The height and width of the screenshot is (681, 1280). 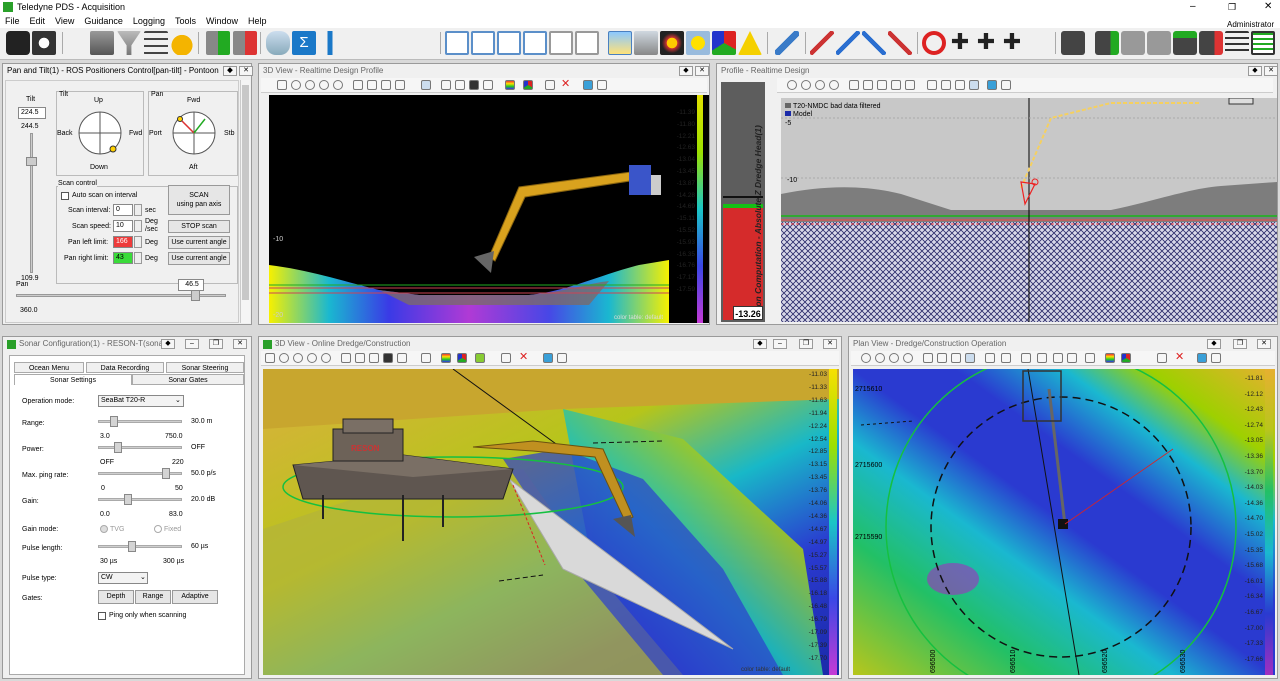 I want to click on zoom-in-icon, so click(x=792, y=85).